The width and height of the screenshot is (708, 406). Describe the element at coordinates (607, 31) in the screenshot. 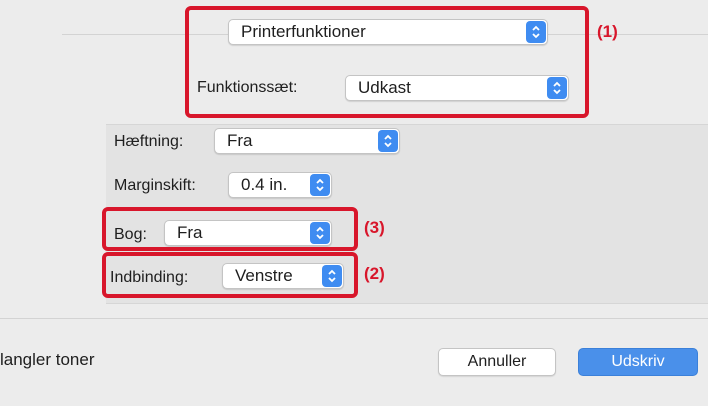

I see `callout-1: (1)` at that location.